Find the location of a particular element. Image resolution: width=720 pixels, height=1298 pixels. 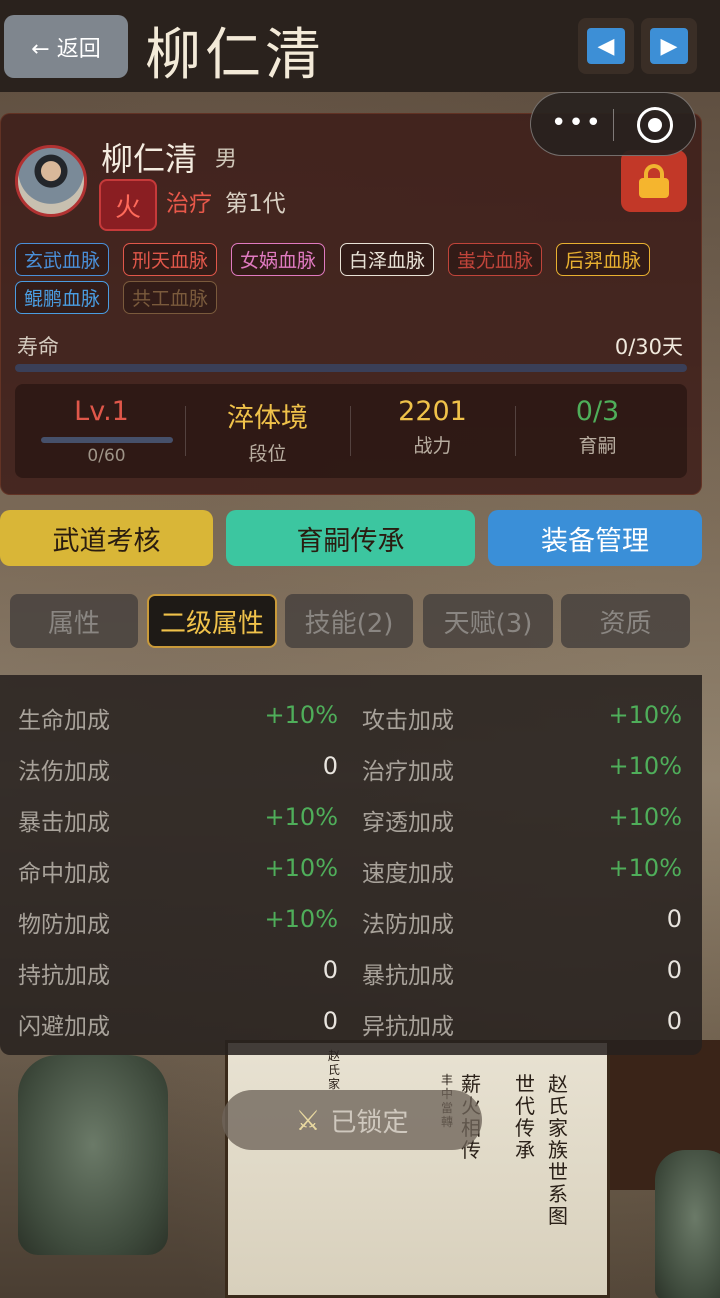

offspring-value: 0/3 is located at coordinates (597, 411).